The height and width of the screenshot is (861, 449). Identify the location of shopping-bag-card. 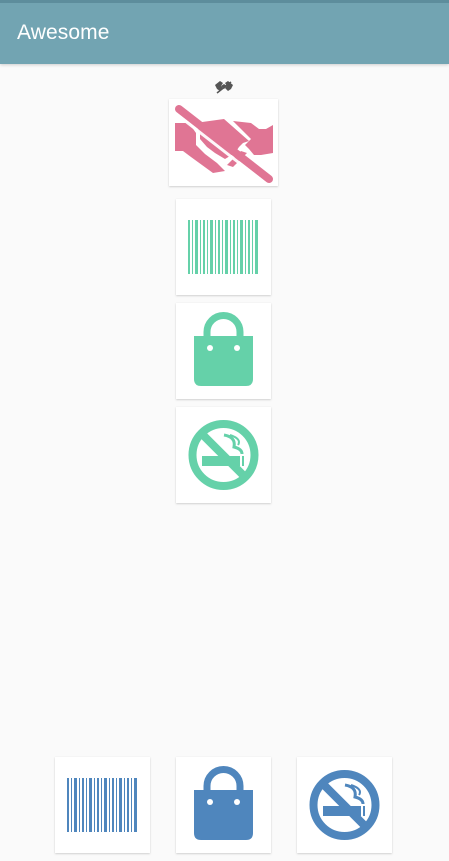
(223, 351).